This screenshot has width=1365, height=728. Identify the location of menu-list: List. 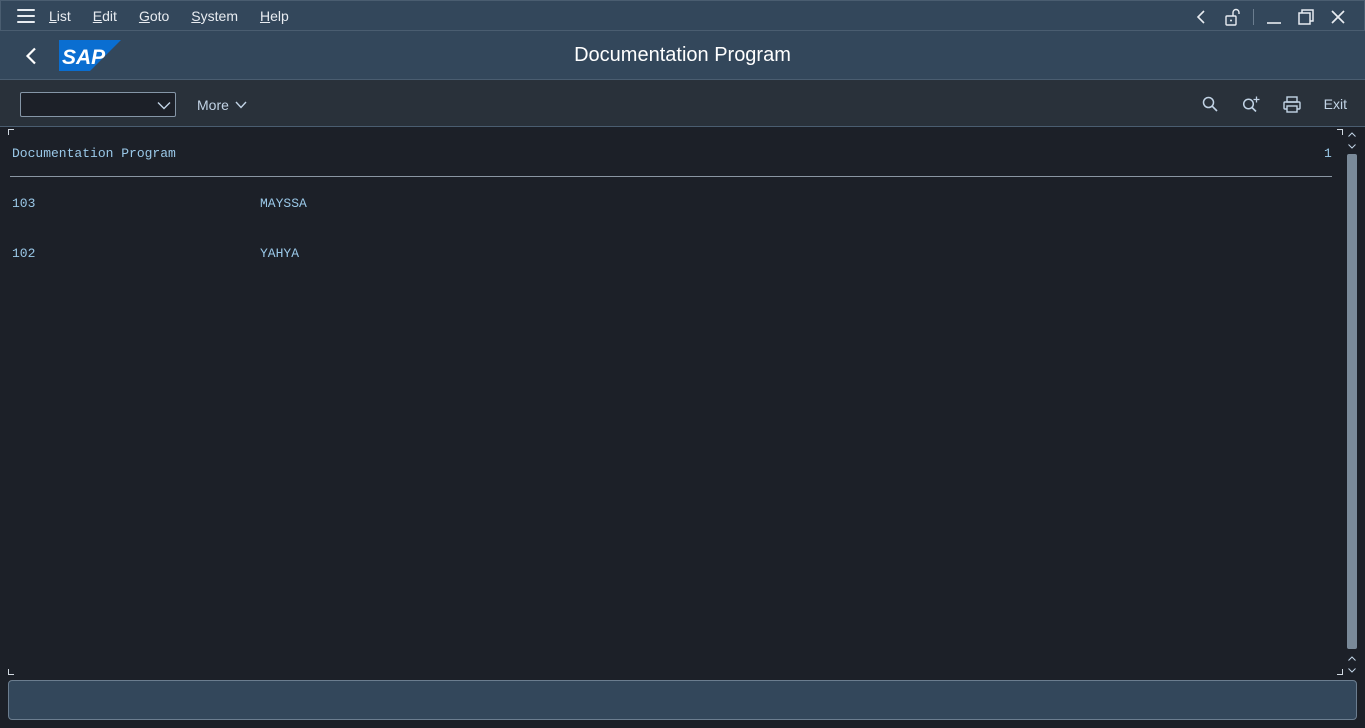
(60, 16).